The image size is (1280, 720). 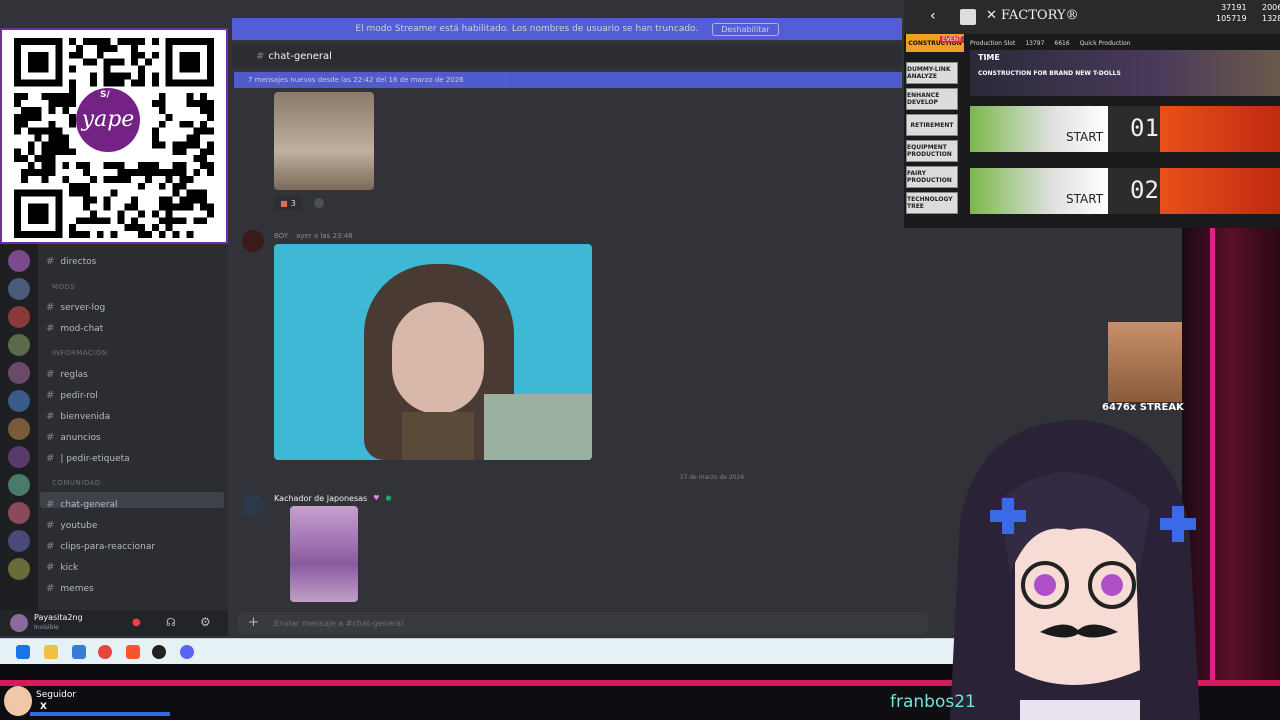 What do you see at coordinates (105, 95) in the screenshot?
I see `currency-symbol: S/` at bounding box center [105, 95].